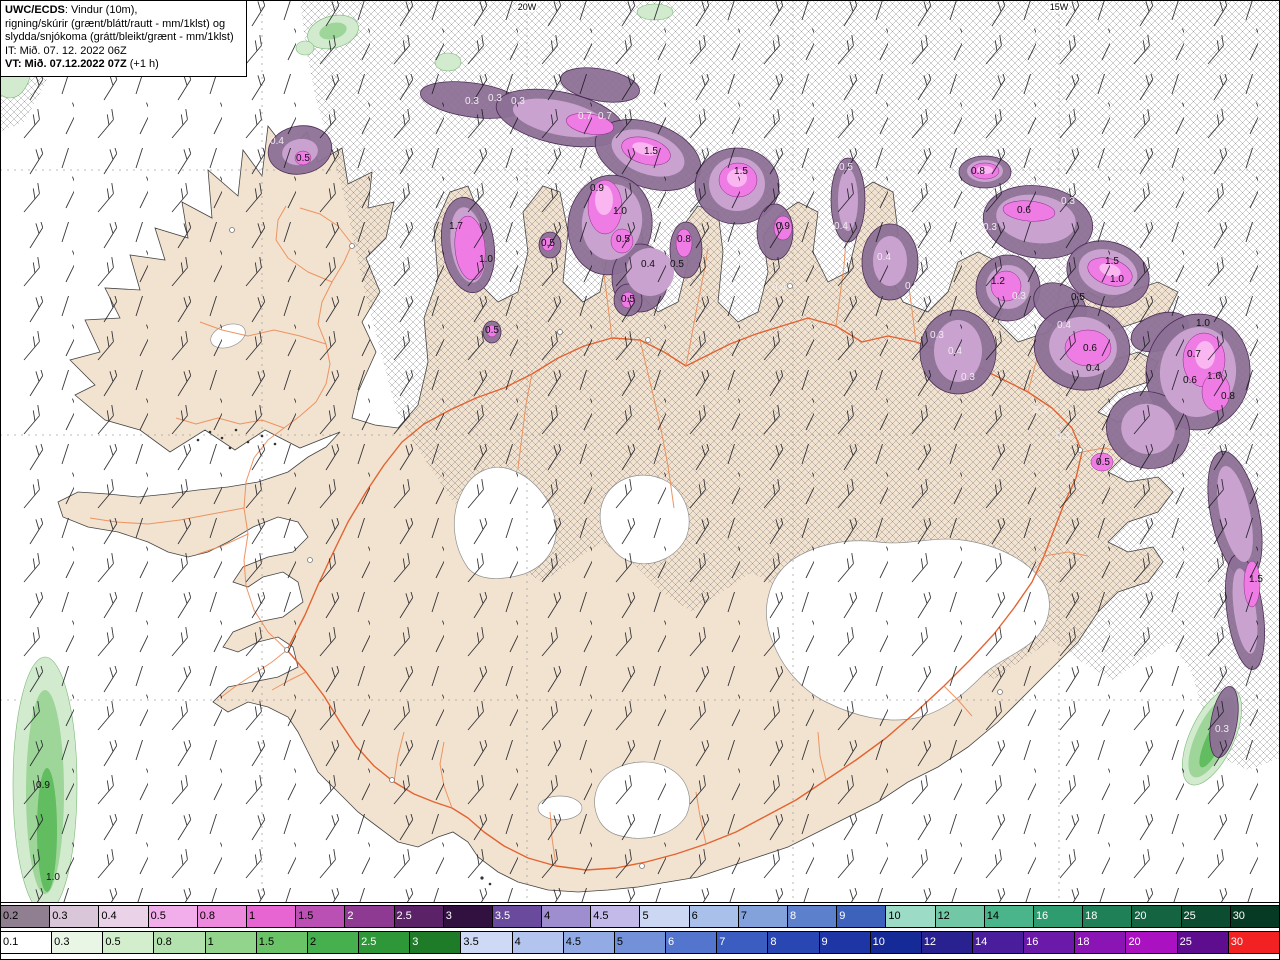 The width and height of the screenshot is (1280, 960). Describe the element at coordinates (252, 916) in the screenshot. I see `legend-cell-value: 1` at that location.